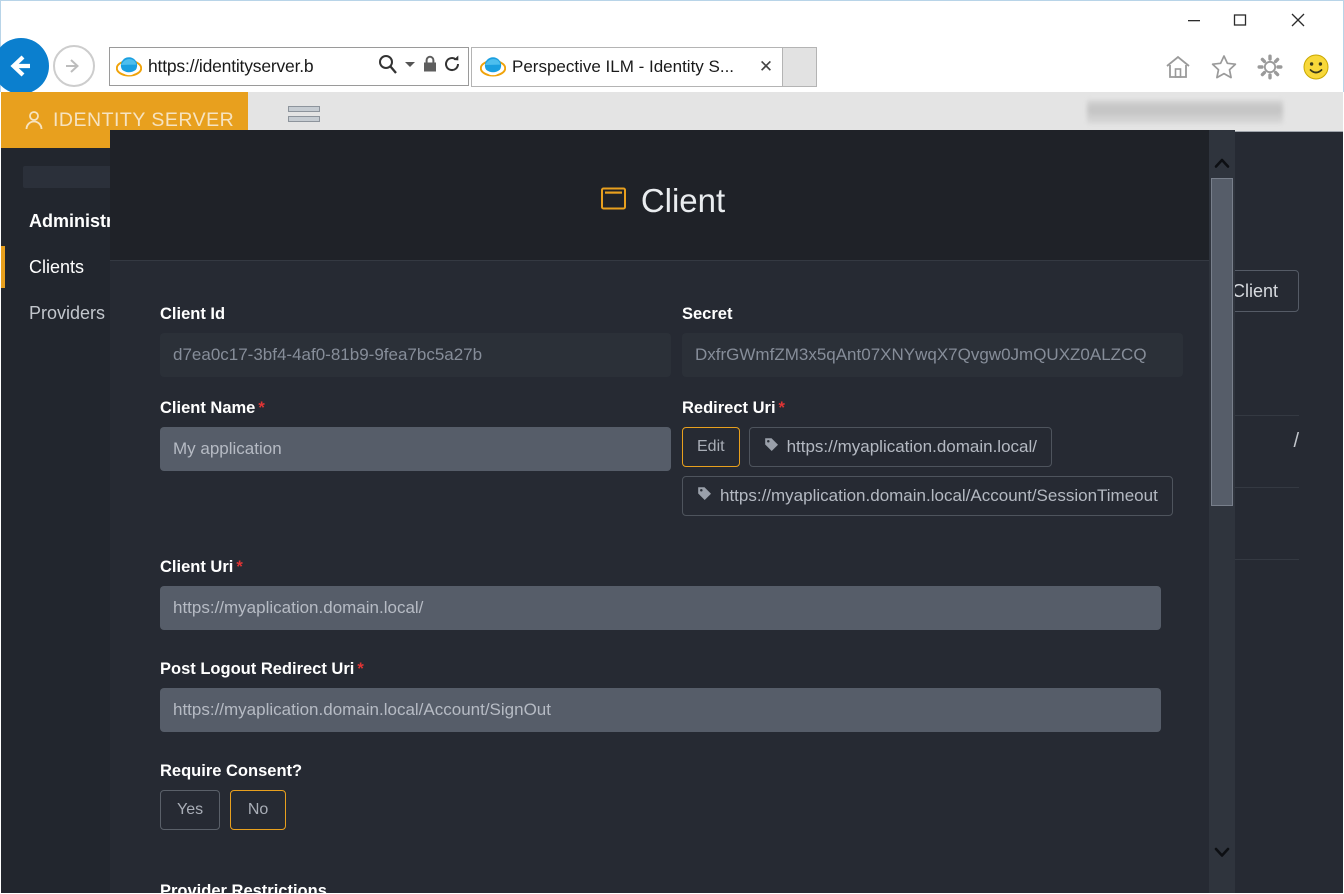  I want to click on client-uri-label: Client Uri *, so click(671, 567).